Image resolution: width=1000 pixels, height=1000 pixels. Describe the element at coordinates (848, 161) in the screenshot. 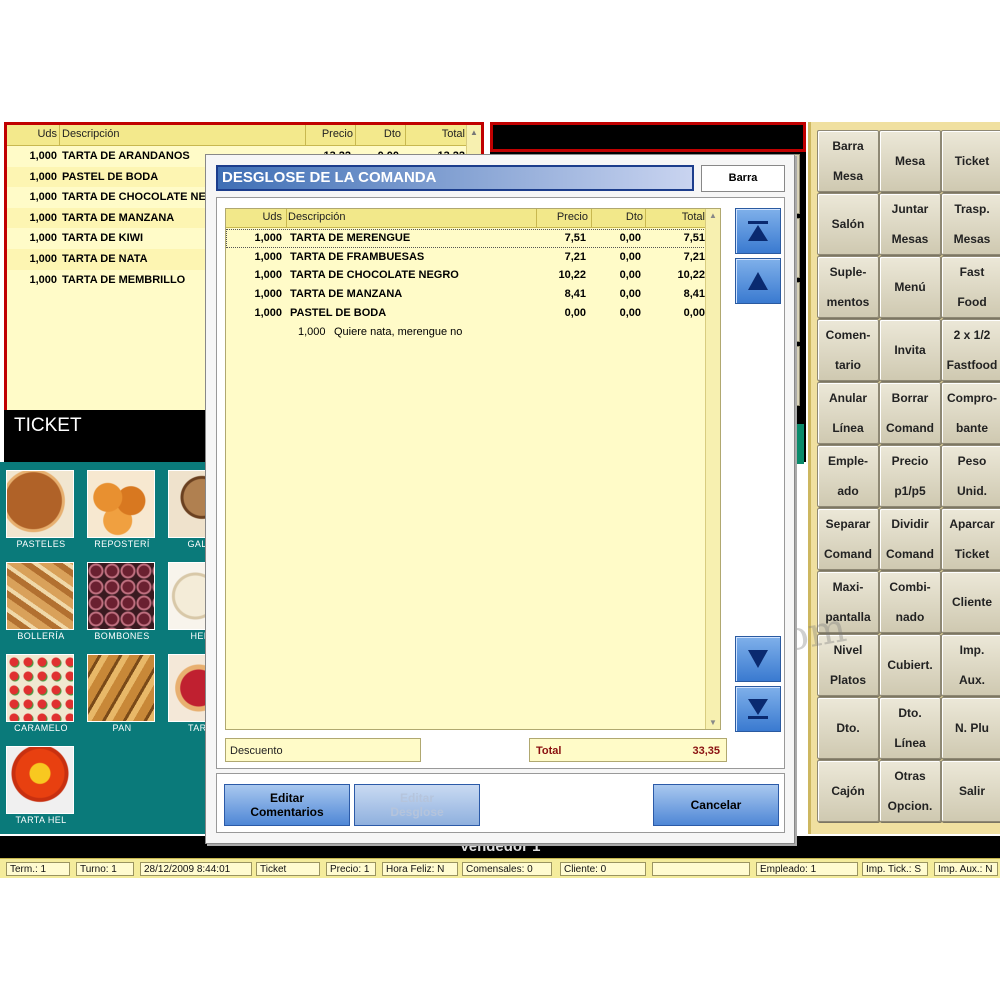

I see `barra-mesa-button: Barra Mesa` at that location.